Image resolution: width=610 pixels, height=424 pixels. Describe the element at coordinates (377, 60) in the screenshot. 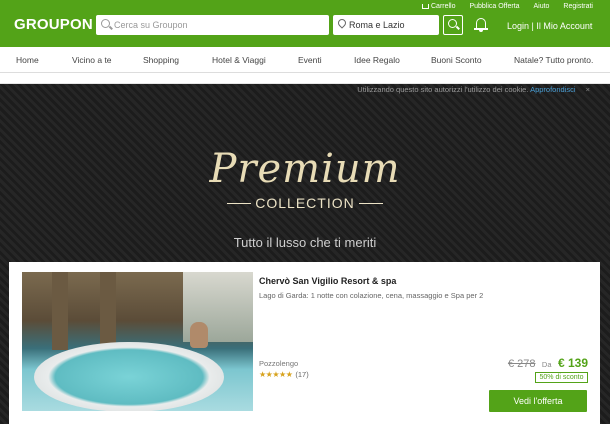

I see `nav-item-idee-regalo: Idee Regalo` at that location.